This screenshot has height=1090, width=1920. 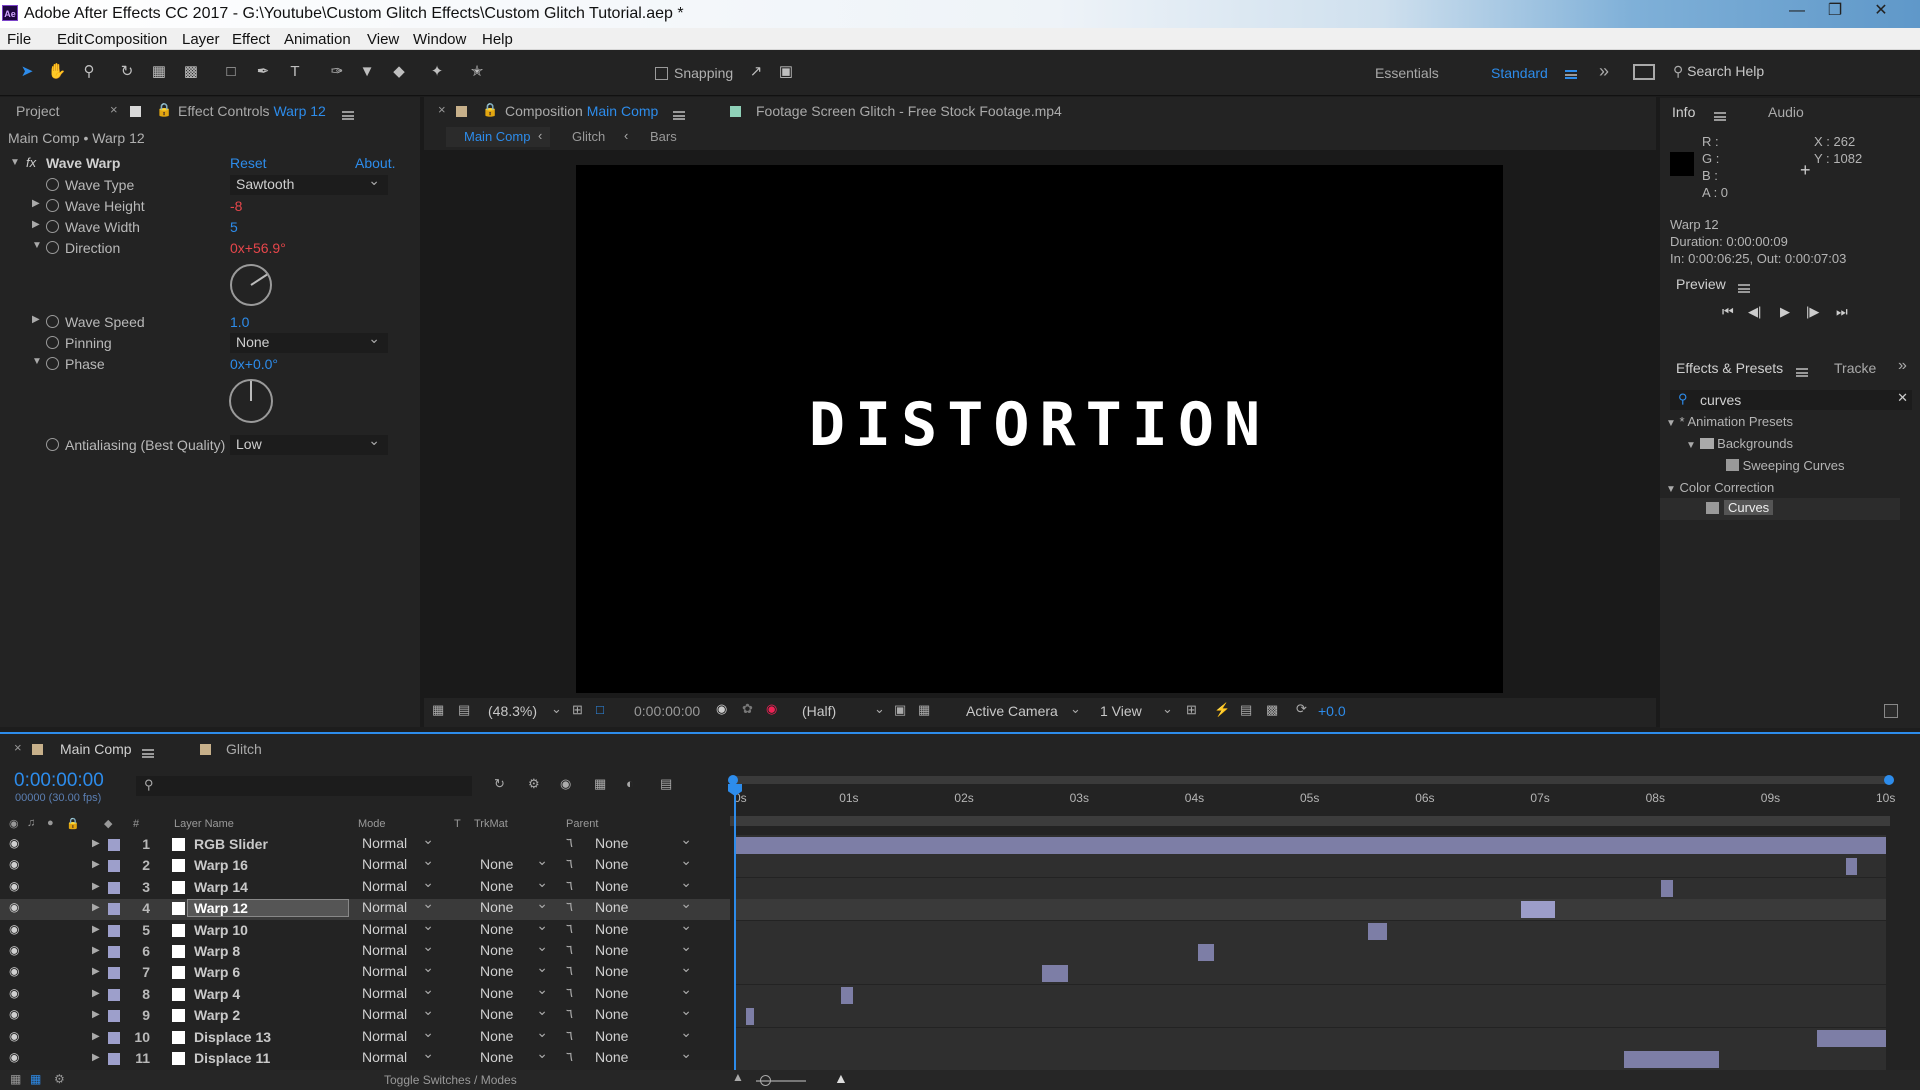 I want to click on tab-effects-presets: Effects & Presets, so click(x=1729, y=368).